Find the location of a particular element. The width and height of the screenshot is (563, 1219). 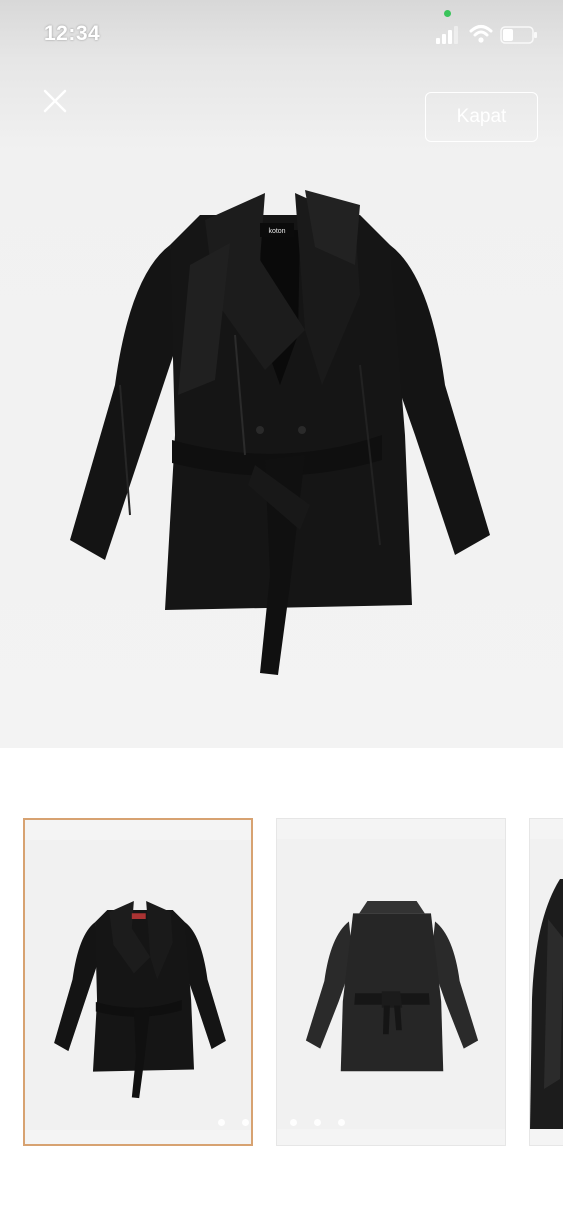

thumbnail-1-image is located at coordinates (138, 985).